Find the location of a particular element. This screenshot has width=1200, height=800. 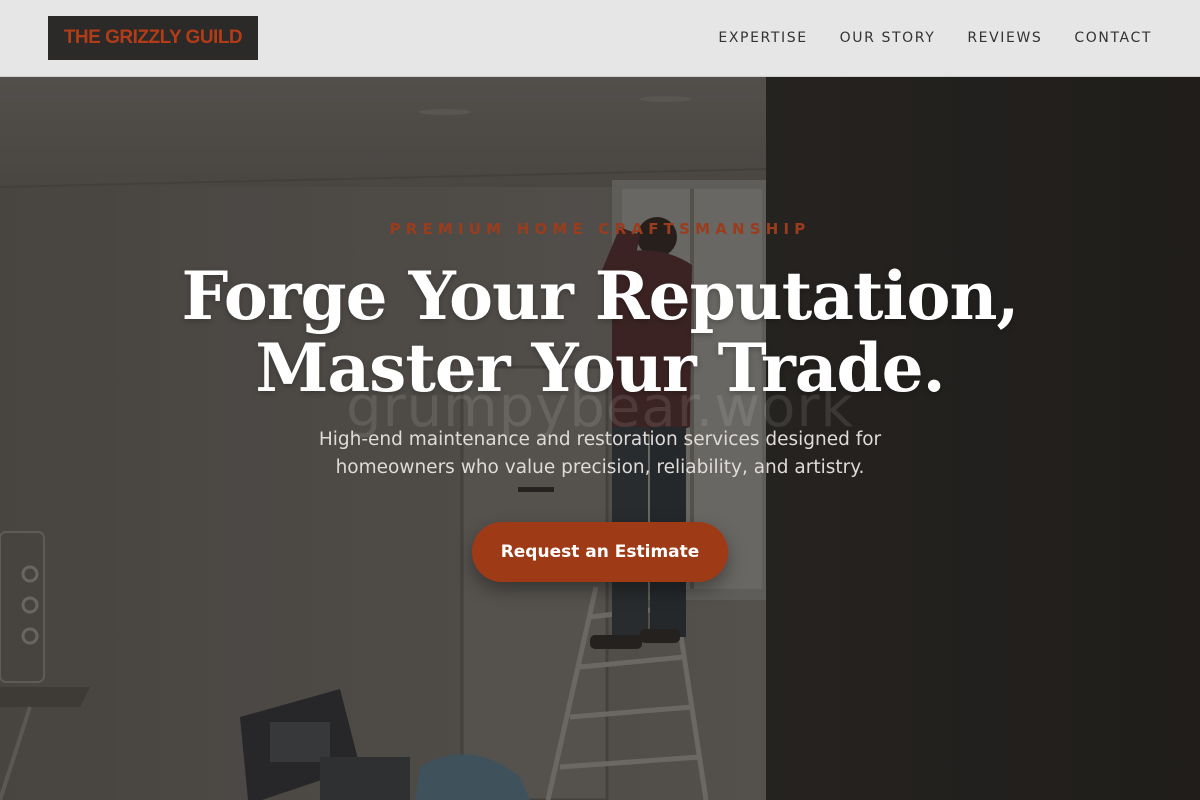

hero-eyebrow: PREMIUM HOME CRAFTSMANSHIP is located at coordinates (600, 229).